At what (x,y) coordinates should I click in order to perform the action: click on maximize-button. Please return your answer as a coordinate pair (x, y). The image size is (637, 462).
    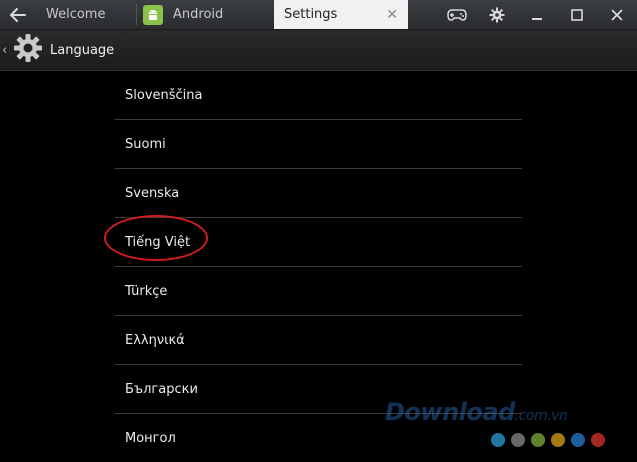
    Looking at the image, I should click on (577, 14).